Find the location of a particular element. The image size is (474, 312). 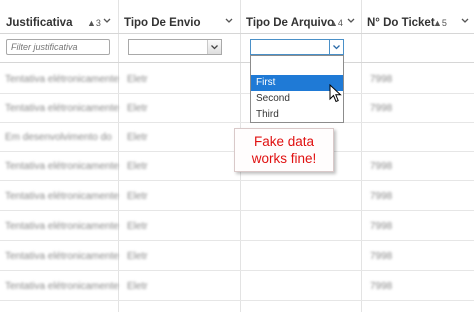

column-title: Justificativa is located at coordinates (39, 23).